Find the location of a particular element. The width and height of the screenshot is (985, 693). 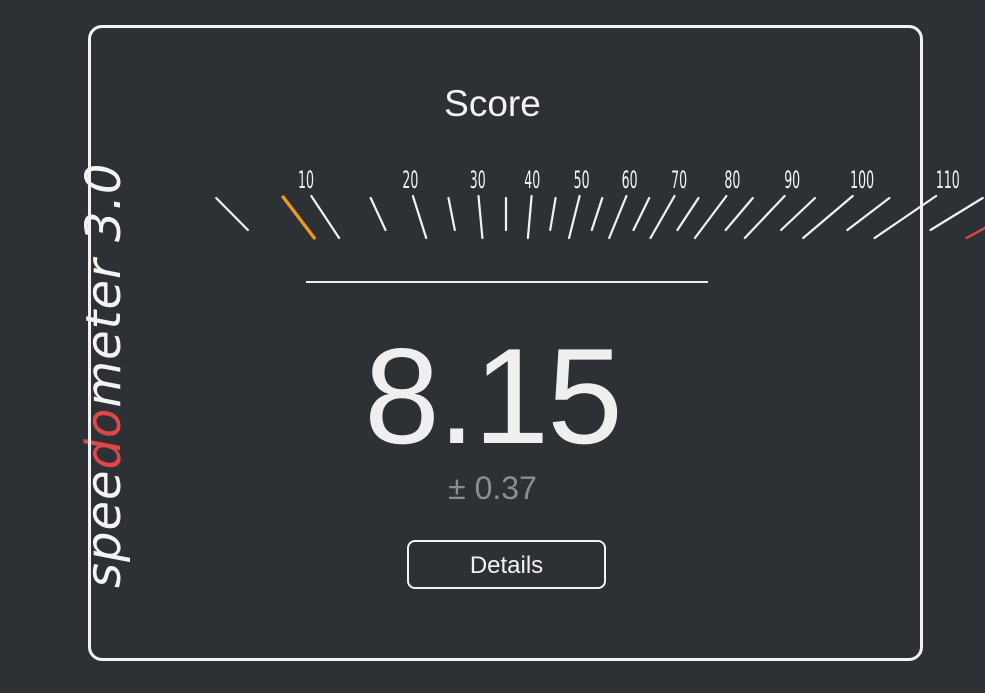

gauge-tick-label: 70 is located at coordinates (679, 180).